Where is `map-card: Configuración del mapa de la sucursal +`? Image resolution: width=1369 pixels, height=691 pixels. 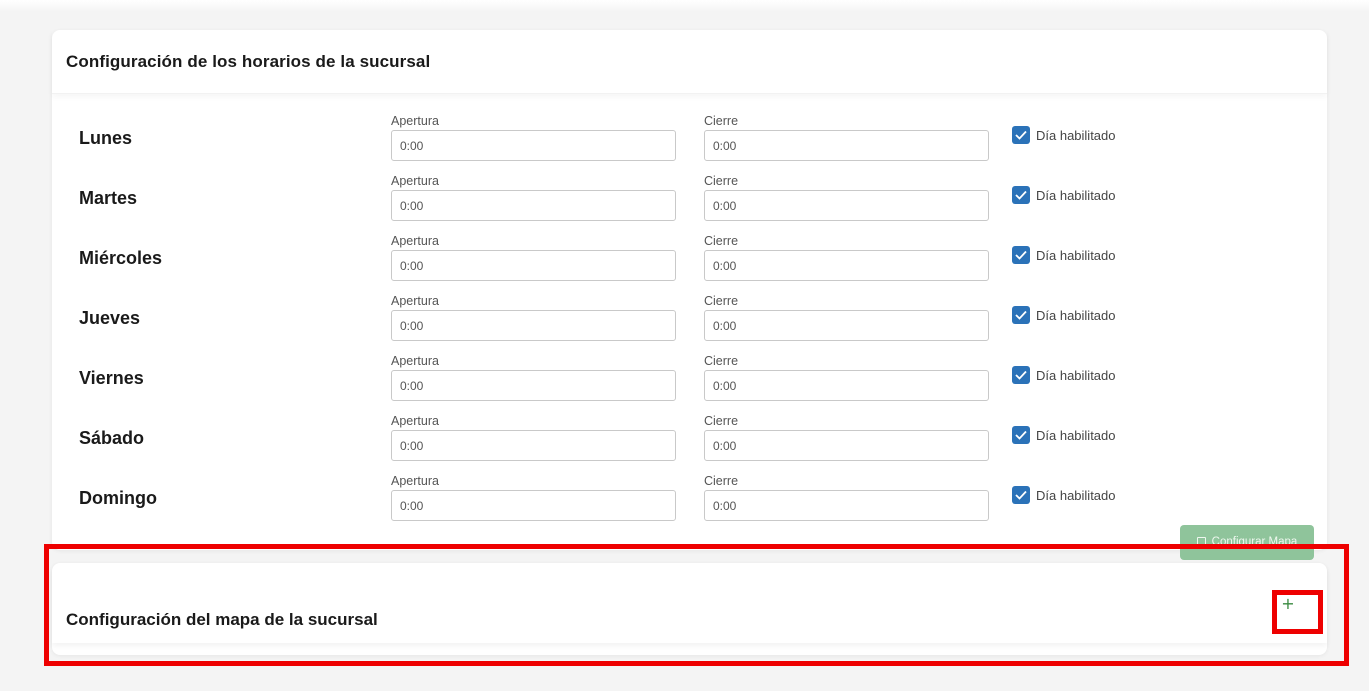
map-card: Configuración del mapa de la sucursal + is located at coordinates (689, 609).